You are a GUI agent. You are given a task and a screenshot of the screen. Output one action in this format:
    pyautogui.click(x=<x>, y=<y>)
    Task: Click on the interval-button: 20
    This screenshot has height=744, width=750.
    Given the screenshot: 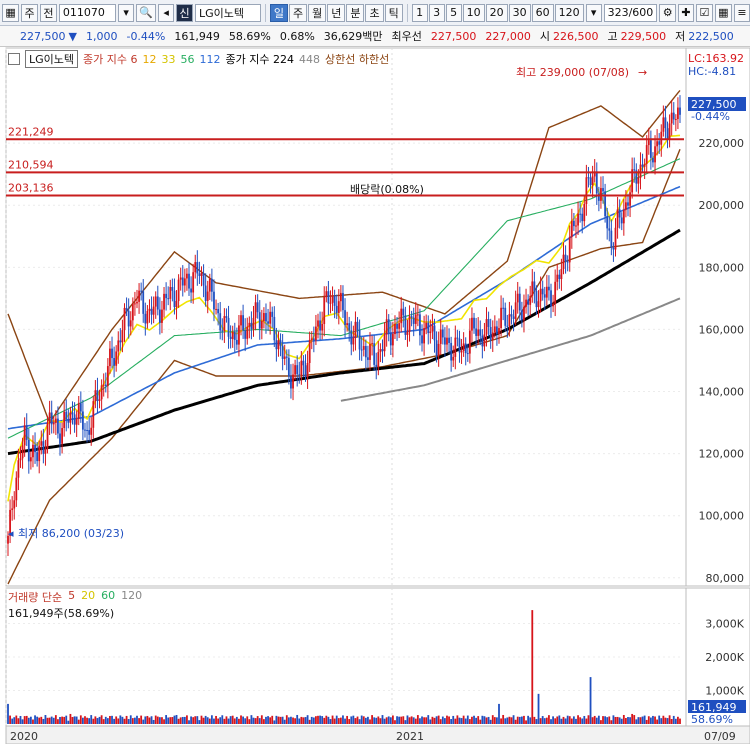 What is the action you would take?
    pyautogui.click(x=496, y=12)
    